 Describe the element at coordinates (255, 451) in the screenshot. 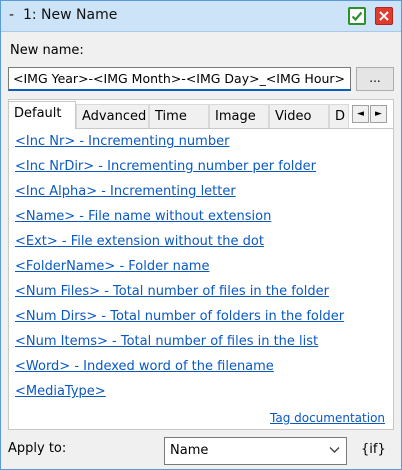

I see `apply-to-select: Name` at that location.